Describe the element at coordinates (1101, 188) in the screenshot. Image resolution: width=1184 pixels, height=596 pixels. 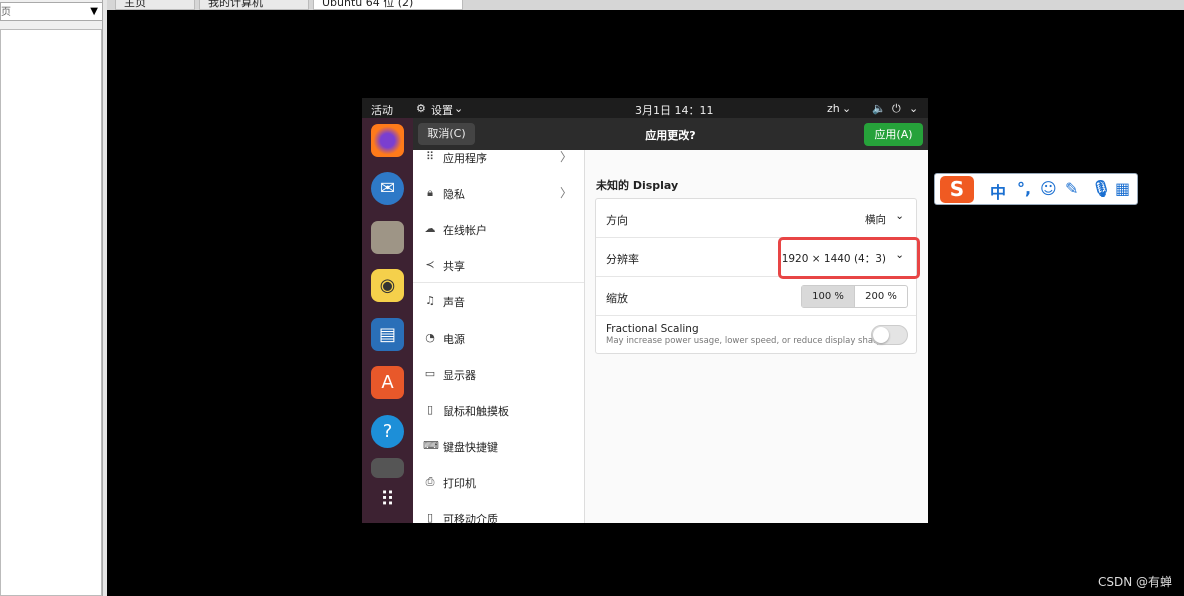
I see `microphone-icon: 🎙︎` at that location.